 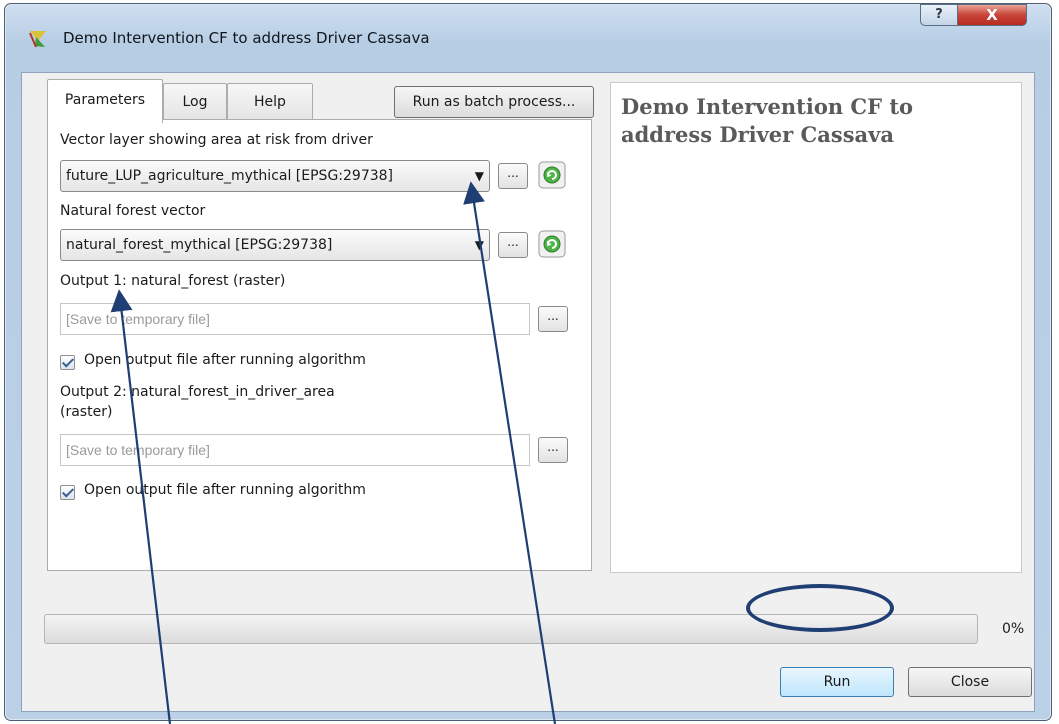 What do you see at coordinates (511, 629) in the screenshot?
I see `progress-bar` at bounding box center [511, 629].